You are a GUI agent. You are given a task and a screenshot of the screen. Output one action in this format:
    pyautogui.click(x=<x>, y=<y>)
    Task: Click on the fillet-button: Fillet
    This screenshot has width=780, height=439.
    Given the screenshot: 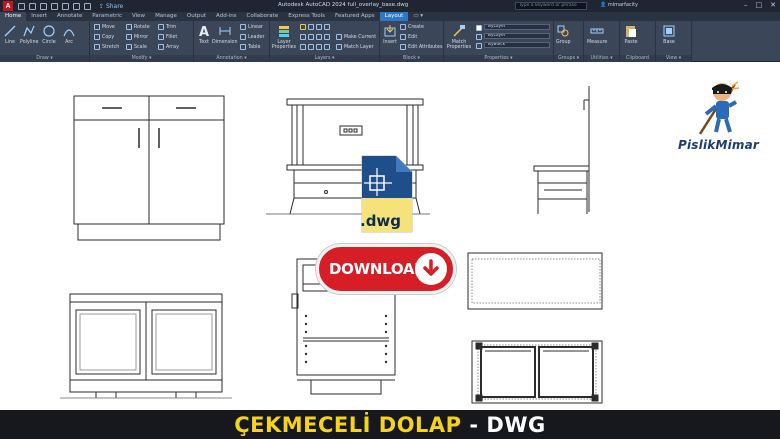 What is the action you would take?
    pyautogui.click(x=167, y=37)
    